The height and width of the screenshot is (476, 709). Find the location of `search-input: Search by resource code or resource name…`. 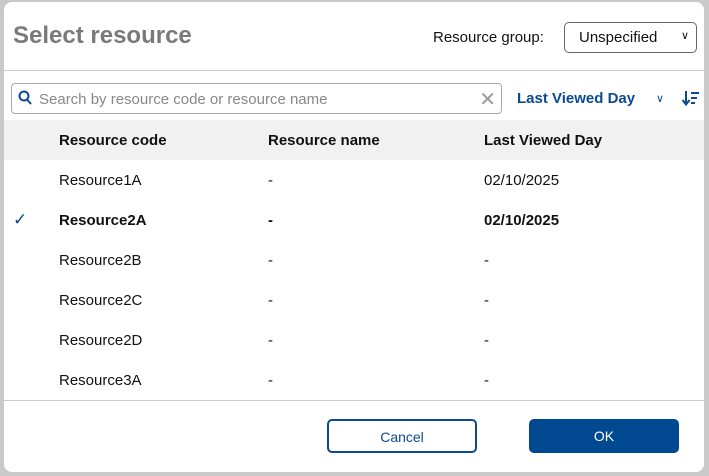

search-input: Search by resource code or resource name… is located at coordinates (256, 98).